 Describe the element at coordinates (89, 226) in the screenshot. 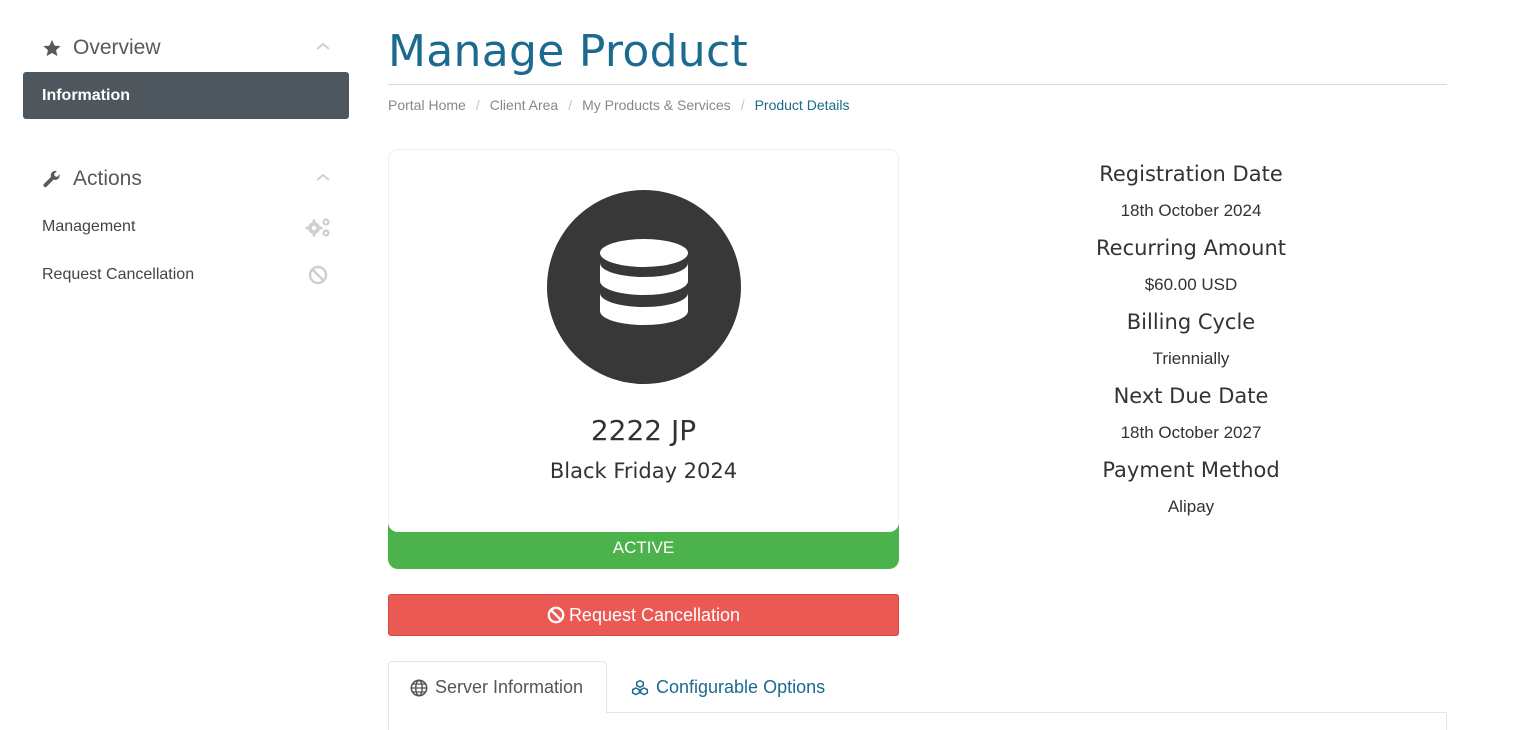

I see `sidebar-item-label: Management` at that location.